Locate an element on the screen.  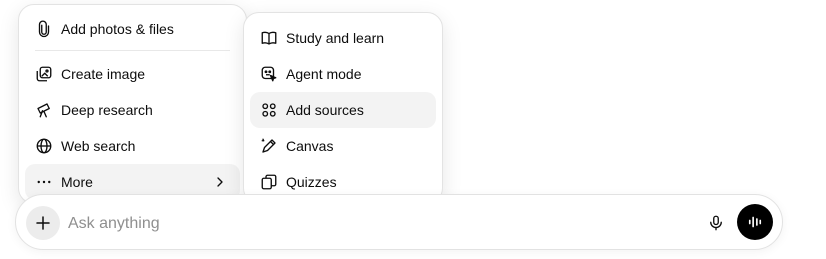
submenu-item-canvas: Canvas is located at coordinates (343, 146).